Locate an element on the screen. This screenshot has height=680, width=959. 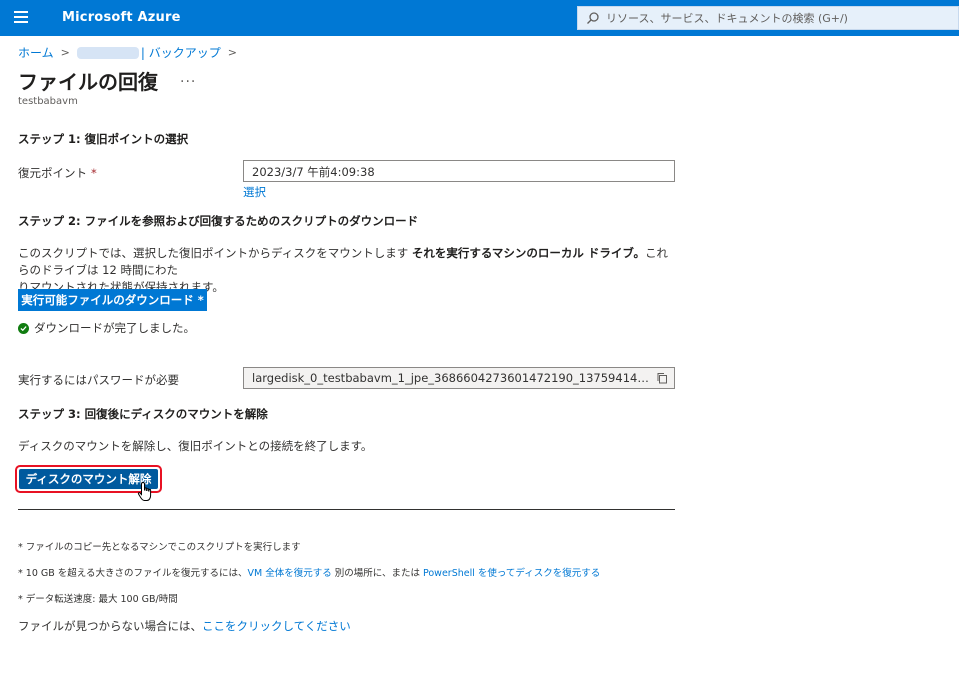
download-executable-button: 実行可能ファイルのダウンロード * is located at coordinates (112, 300).